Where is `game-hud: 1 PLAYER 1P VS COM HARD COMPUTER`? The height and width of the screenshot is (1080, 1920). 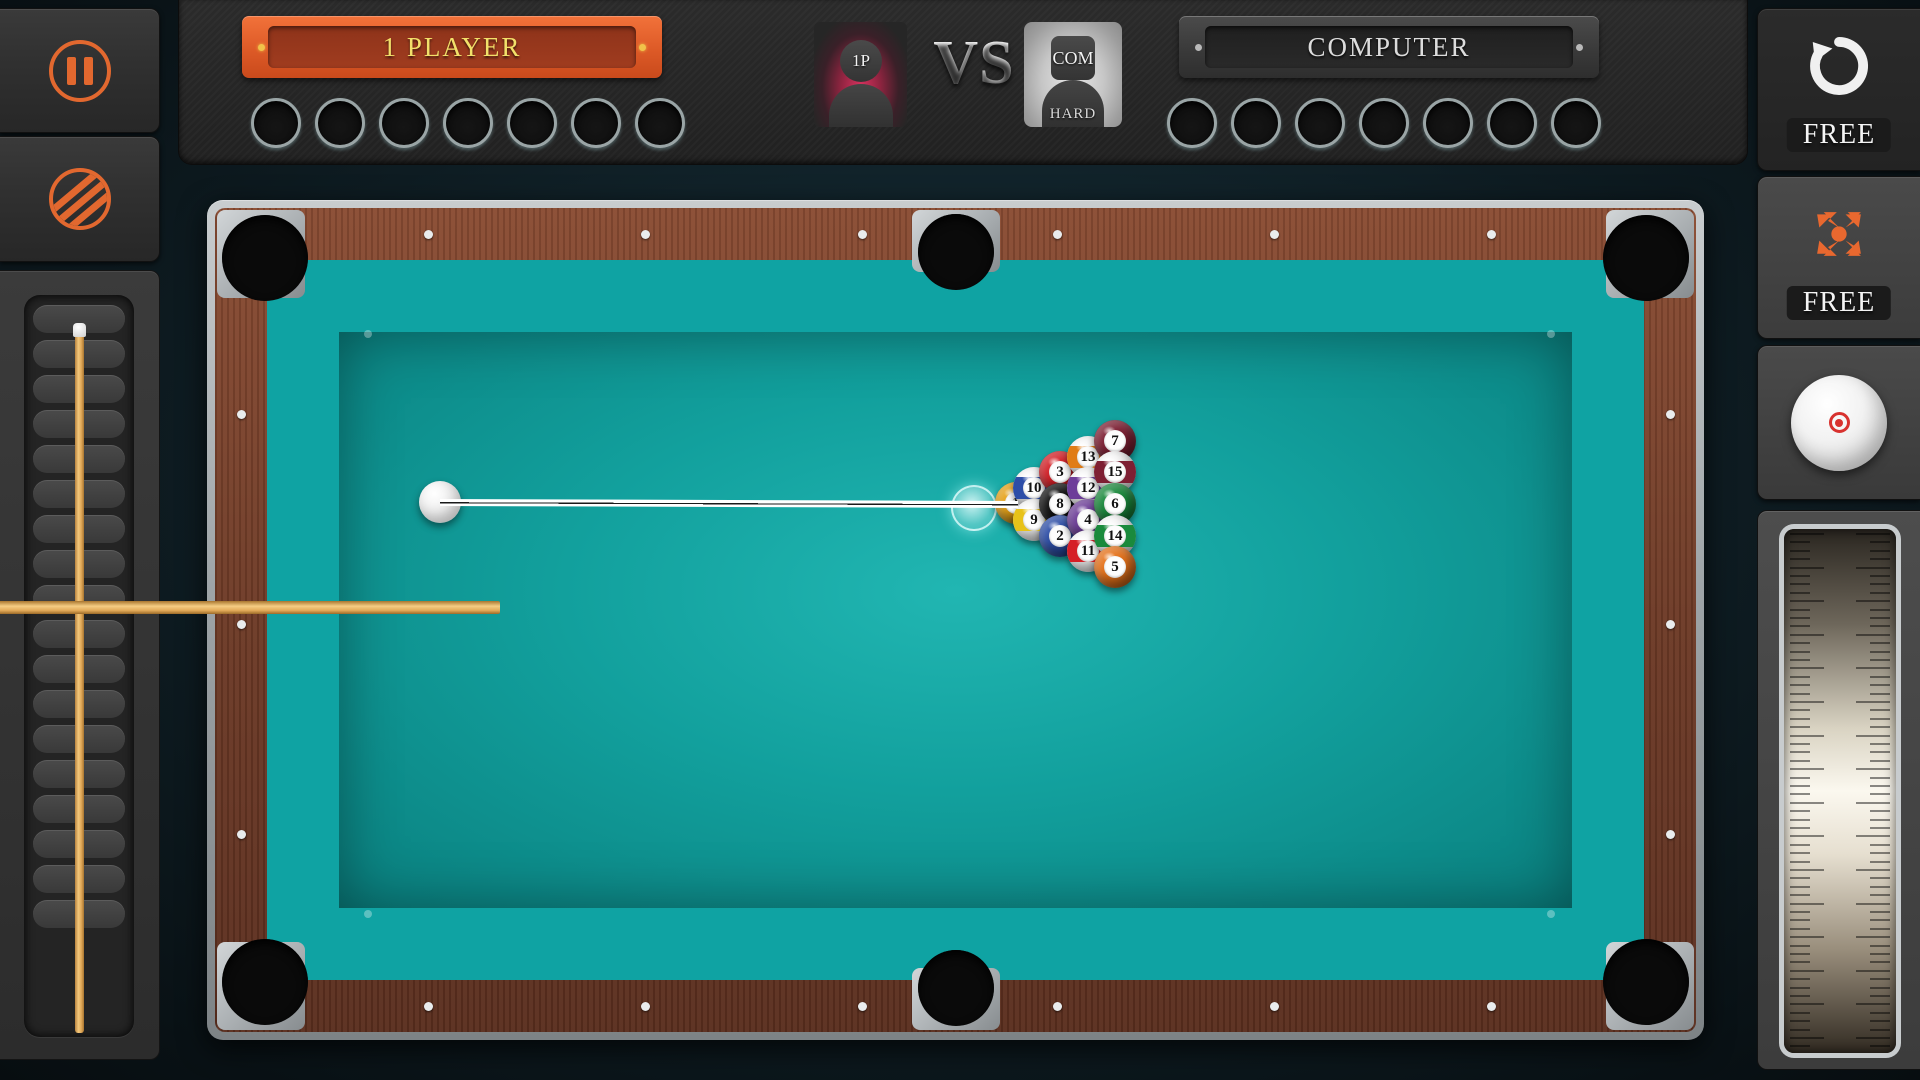 game-hud: 1 PLAYER 1P VS COM HARD COMPUTER is located at coordinates (963, 82).